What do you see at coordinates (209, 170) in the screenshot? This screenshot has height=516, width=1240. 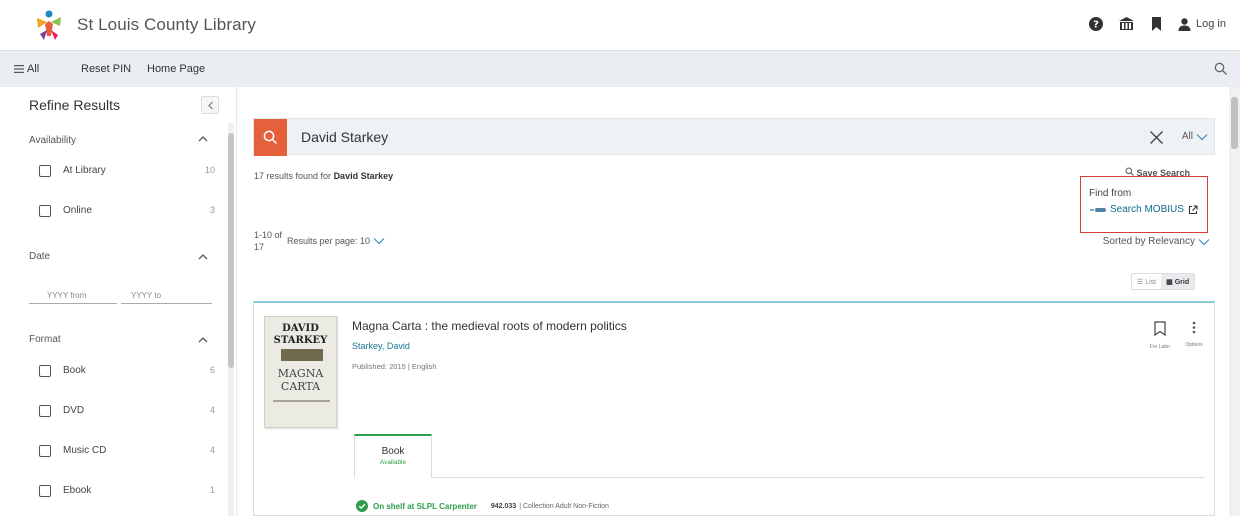 I see `facet-count: 10` at bounding box center [209, 170].